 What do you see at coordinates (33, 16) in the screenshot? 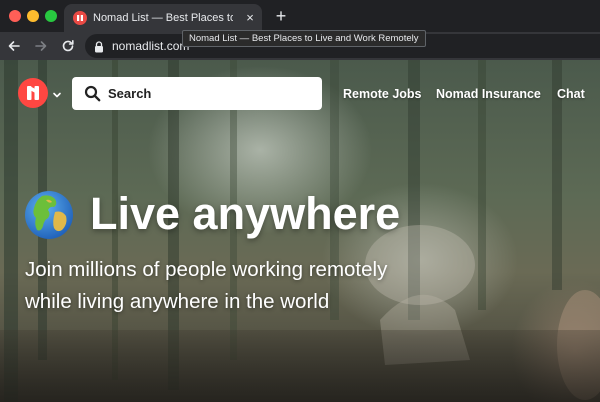
I see `window-minimize-button` at bounding box center [33, 16].